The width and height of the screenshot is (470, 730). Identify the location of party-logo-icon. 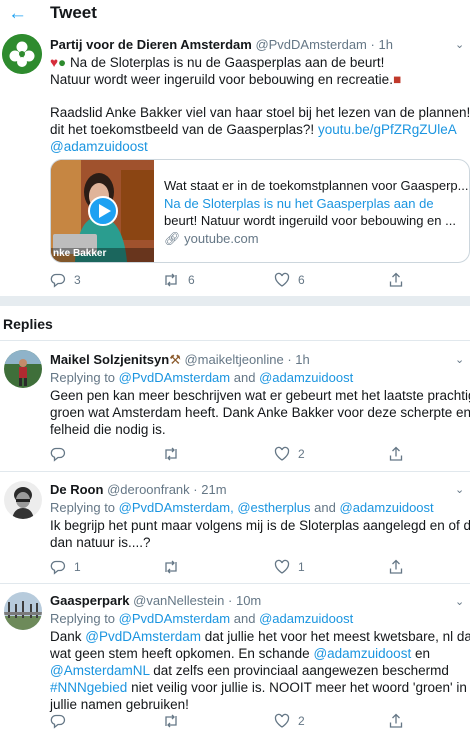
(22, 54).